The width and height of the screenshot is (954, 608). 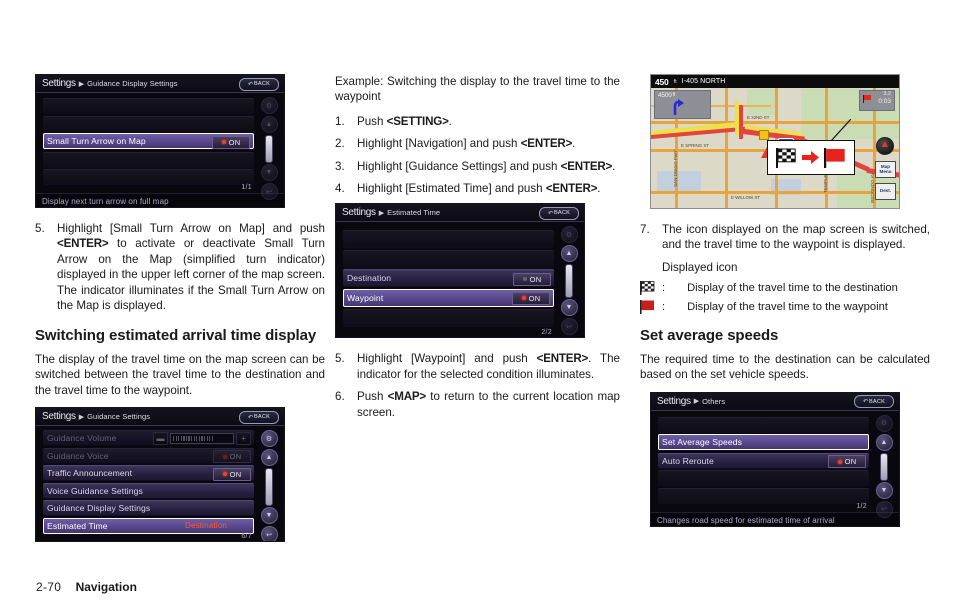 I want to click on list-item-small-turn-arrow: Small Turn Arrow on Map ON, so click(x=148, y=141).